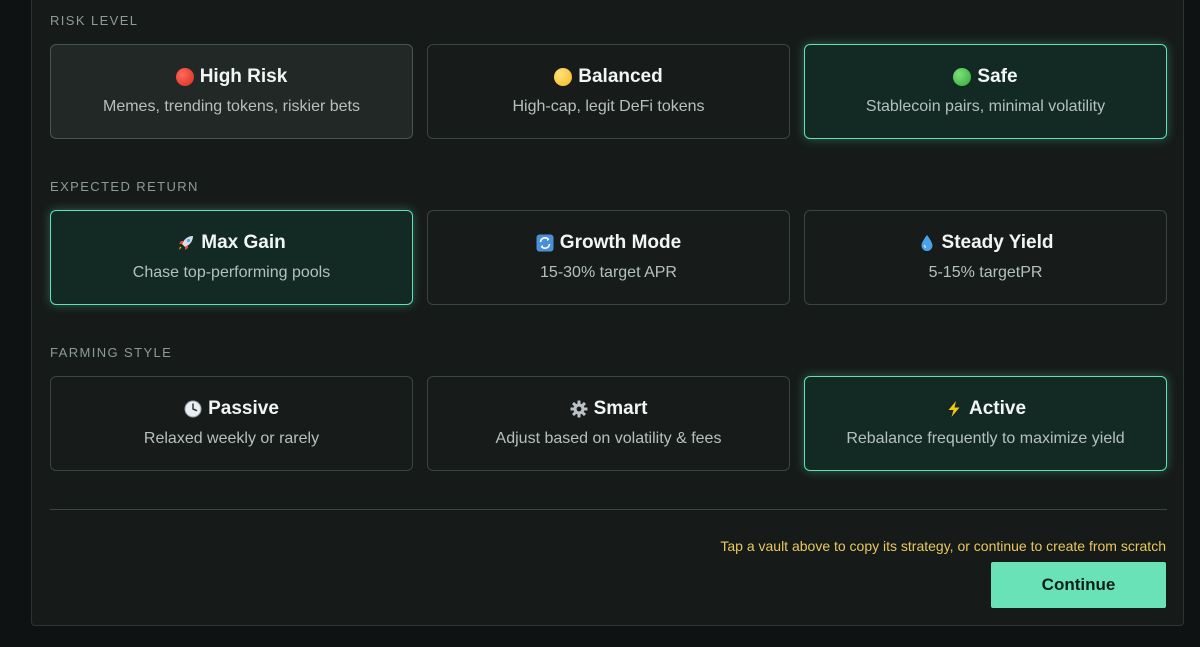  What do you see at coordinates (985, 272) in the screenshot?
I see `option-subtitle: 5-15% targetPR` at bounding box center [985, 272].